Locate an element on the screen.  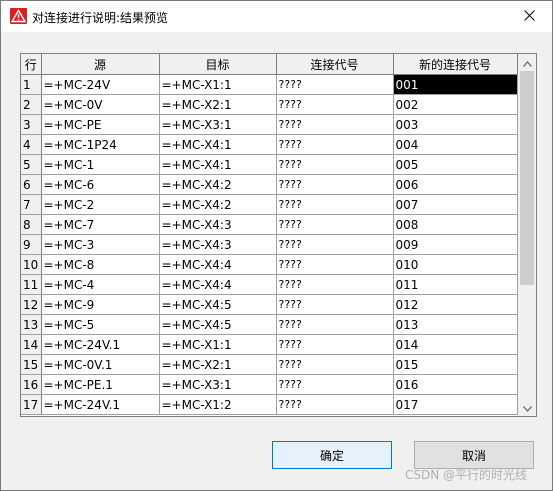
col-header-target: 目标 is located at coordinates (218, 64).